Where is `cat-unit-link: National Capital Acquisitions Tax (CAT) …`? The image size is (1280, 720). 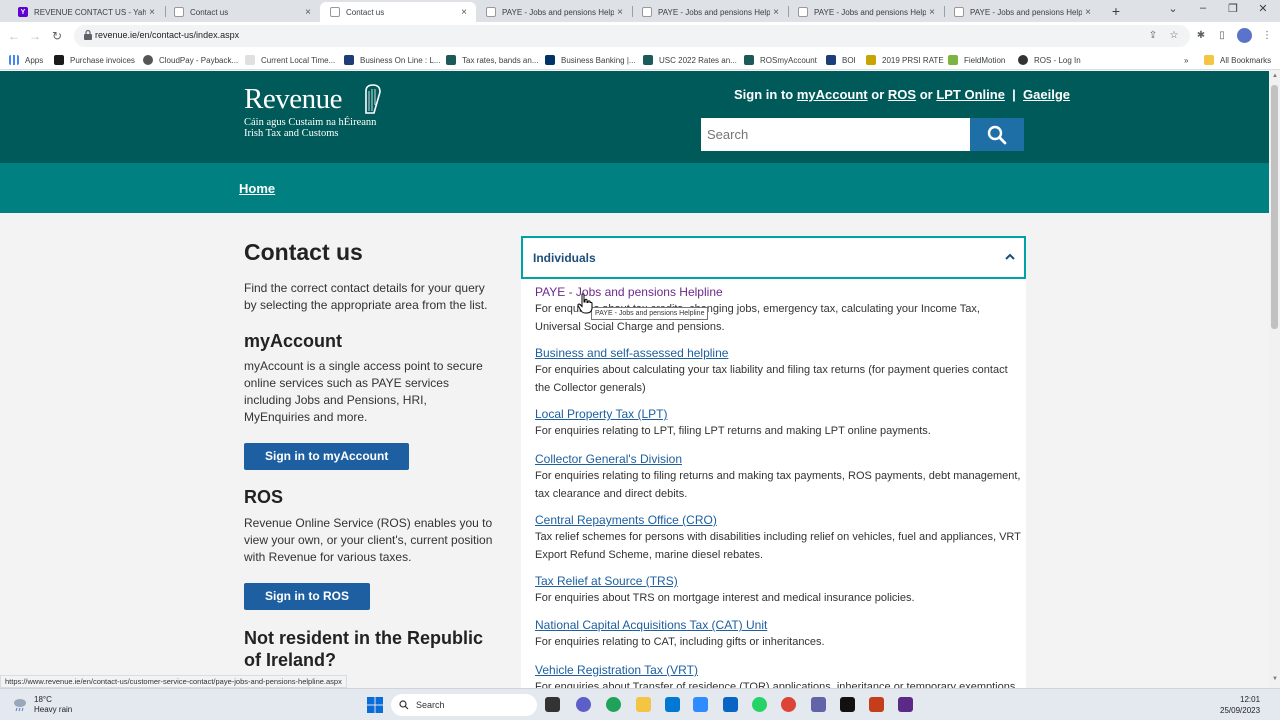 cat-unit-link: National Capital Acquisitions Tax (CAT) … is located at coordinates (780, 625).